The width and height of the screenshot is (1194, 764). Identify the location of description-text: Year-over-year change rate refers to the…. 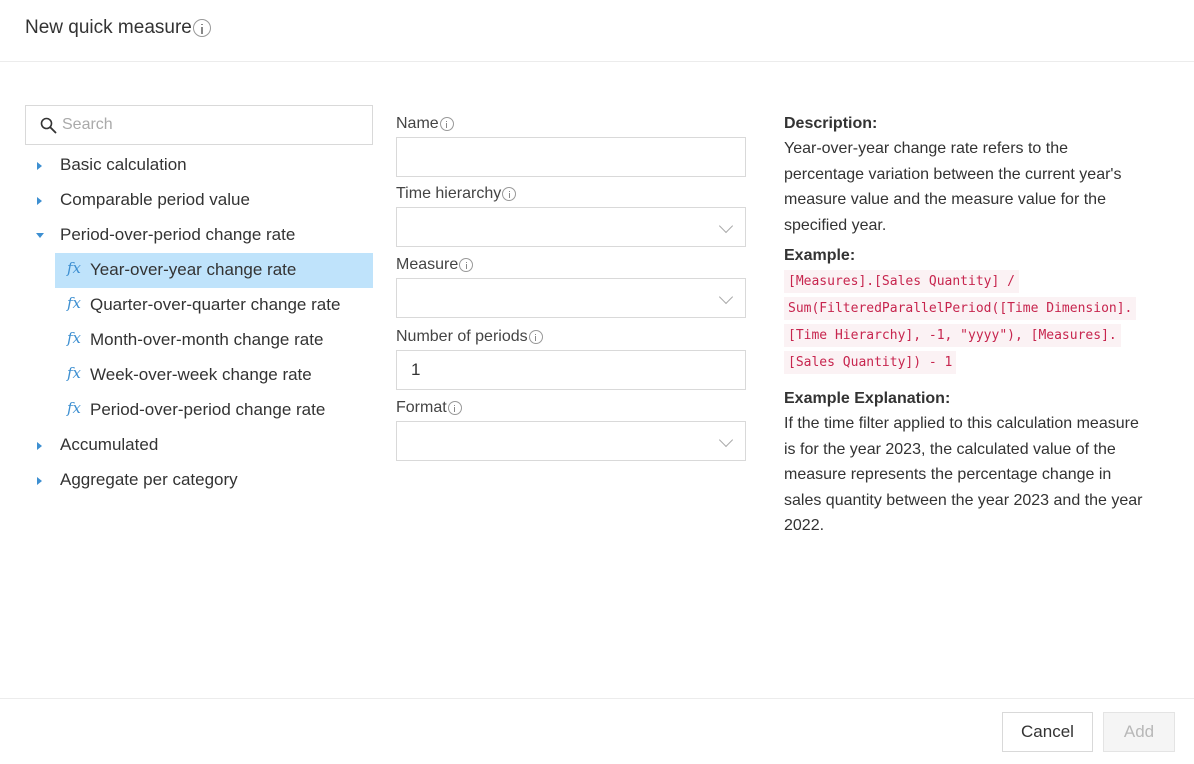
(953, 187).